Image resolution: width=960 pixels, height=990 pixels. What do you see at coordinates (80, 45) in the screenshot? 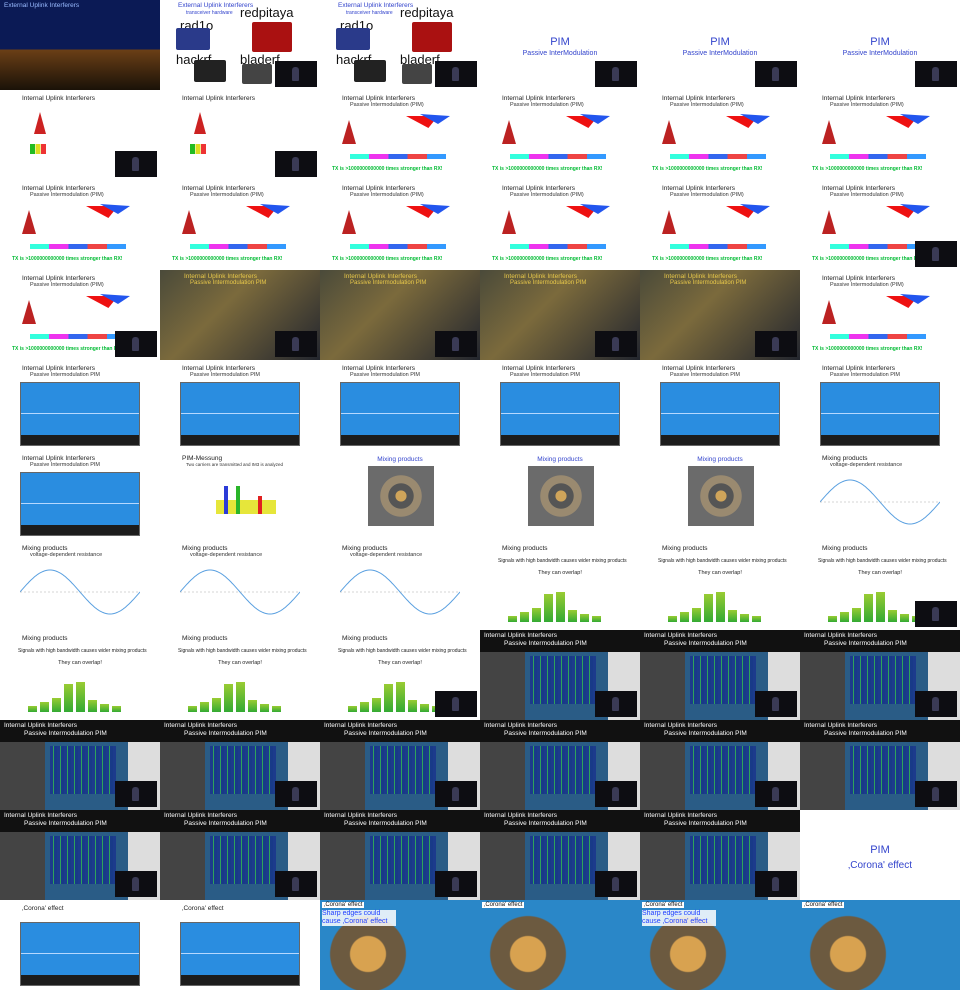
I see `slide-thumbnail: External Uplink Interferers` at bounding box center [80, 45].